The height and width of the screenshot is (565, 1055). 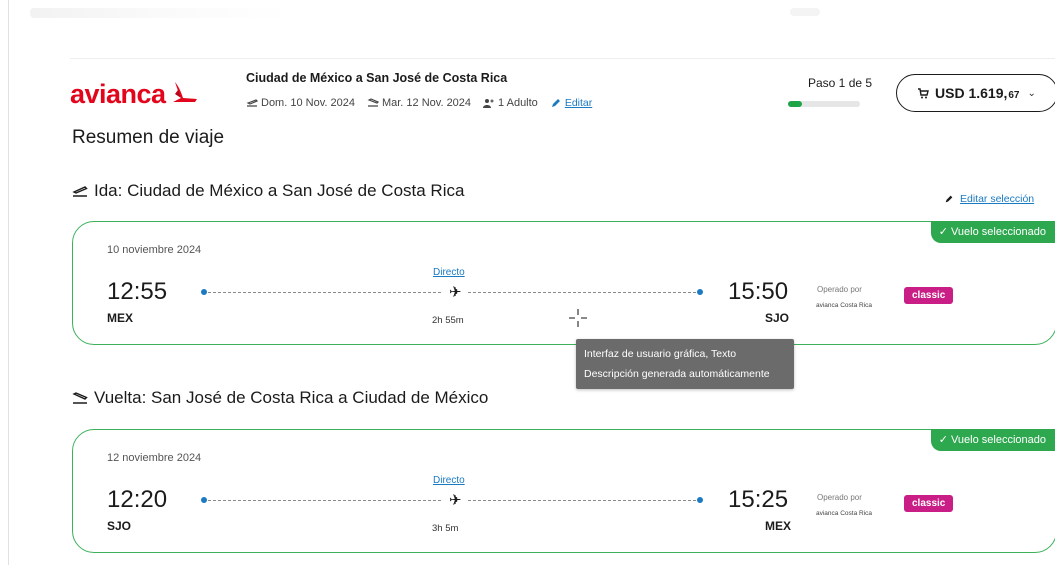 I want to click on arrival-time: 15:25, so click(x=758, y=499).